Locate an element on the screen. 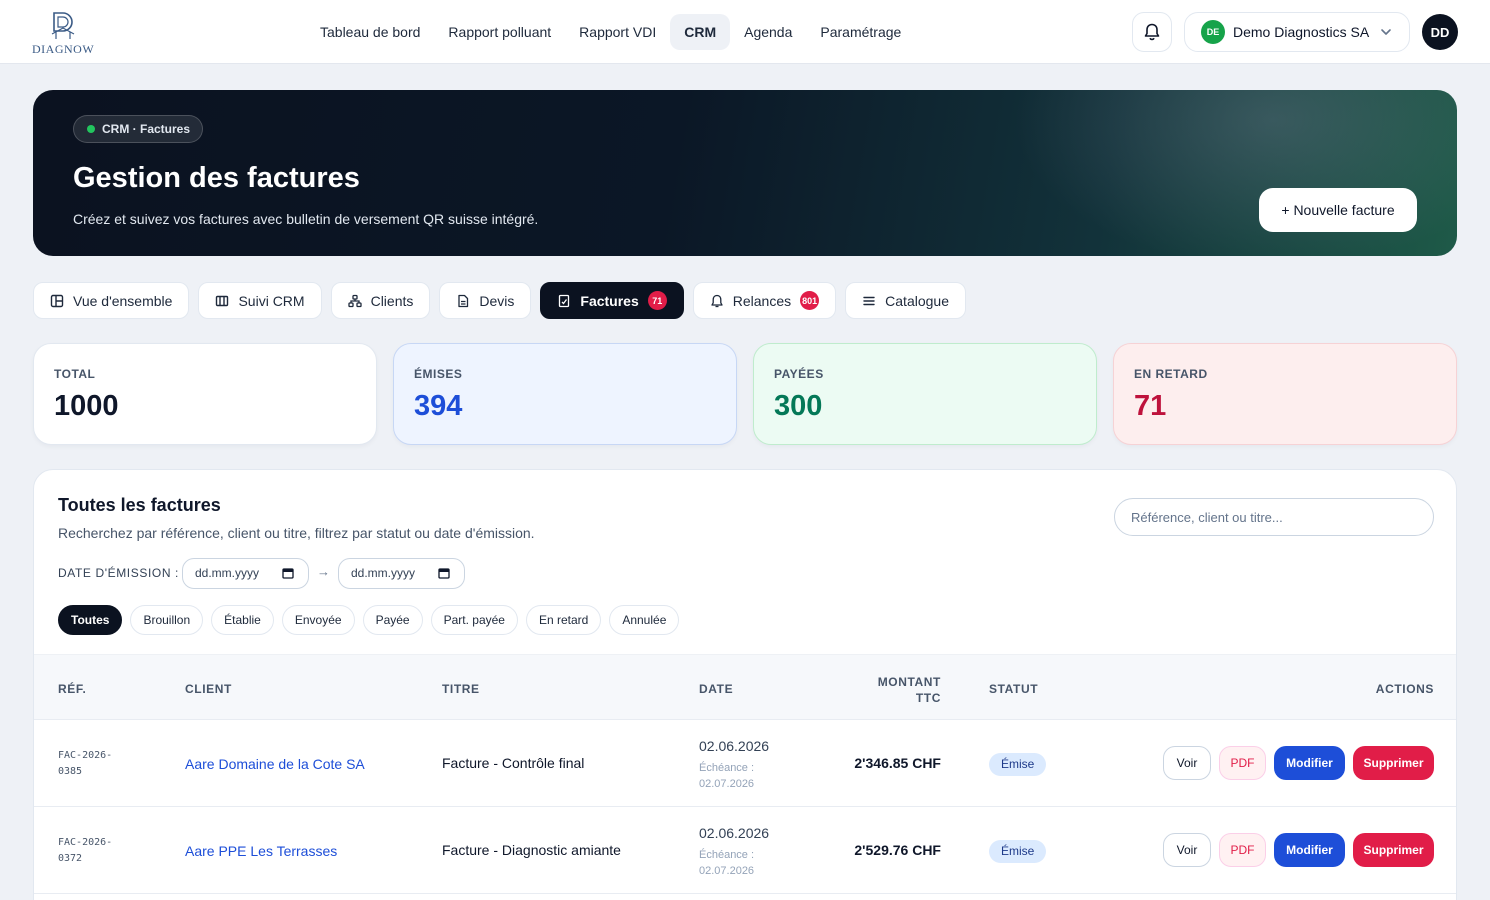  tab-devis: Devis is located at coordinates (485, 300).